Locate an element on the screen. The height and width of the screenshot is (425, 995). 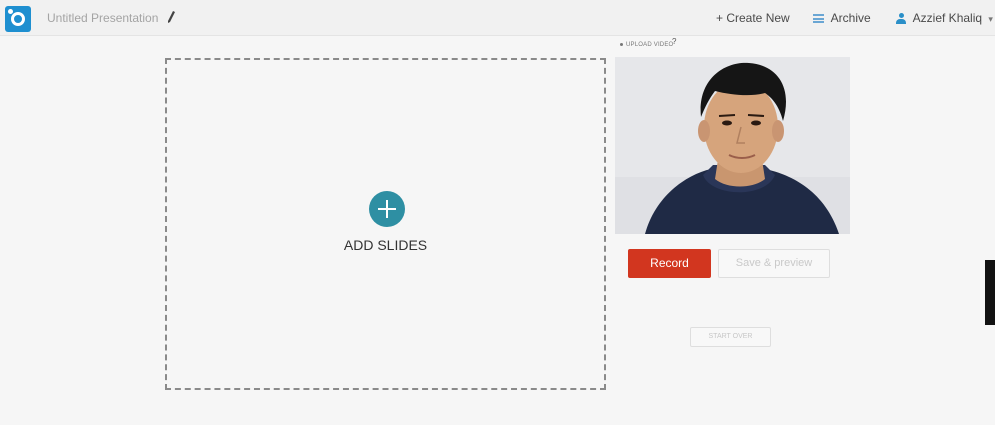
create-new-button: + Create New is located at coordinates (753, 18).